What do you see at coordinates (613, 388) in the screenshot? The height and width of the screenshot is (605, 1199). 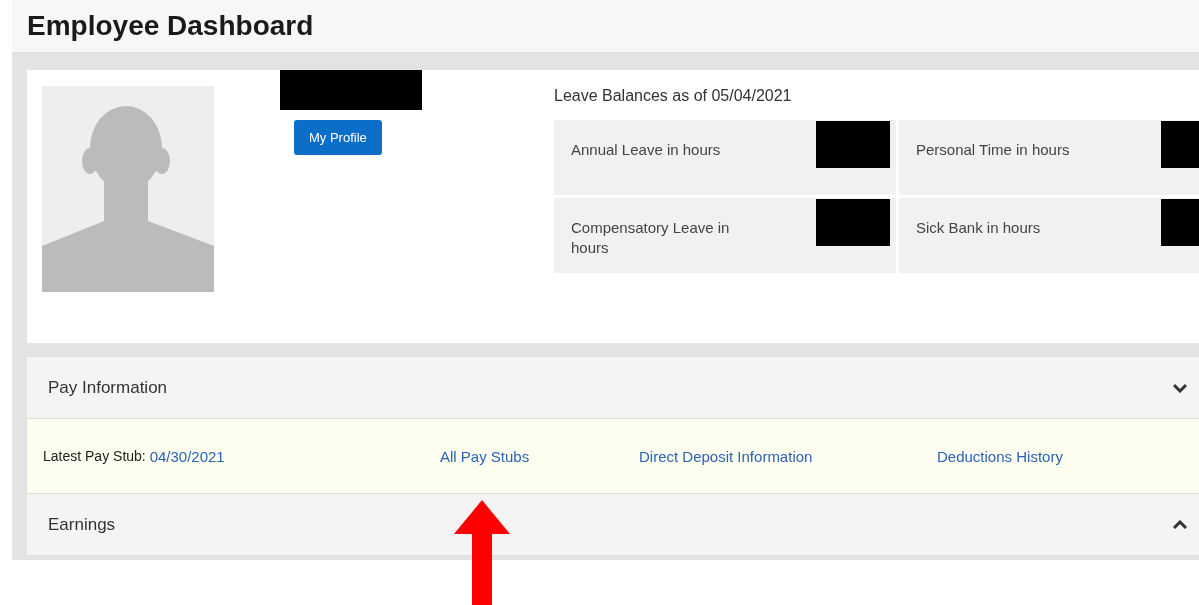 I see `section-header: Pay Information` at bounding box center [613, 388].